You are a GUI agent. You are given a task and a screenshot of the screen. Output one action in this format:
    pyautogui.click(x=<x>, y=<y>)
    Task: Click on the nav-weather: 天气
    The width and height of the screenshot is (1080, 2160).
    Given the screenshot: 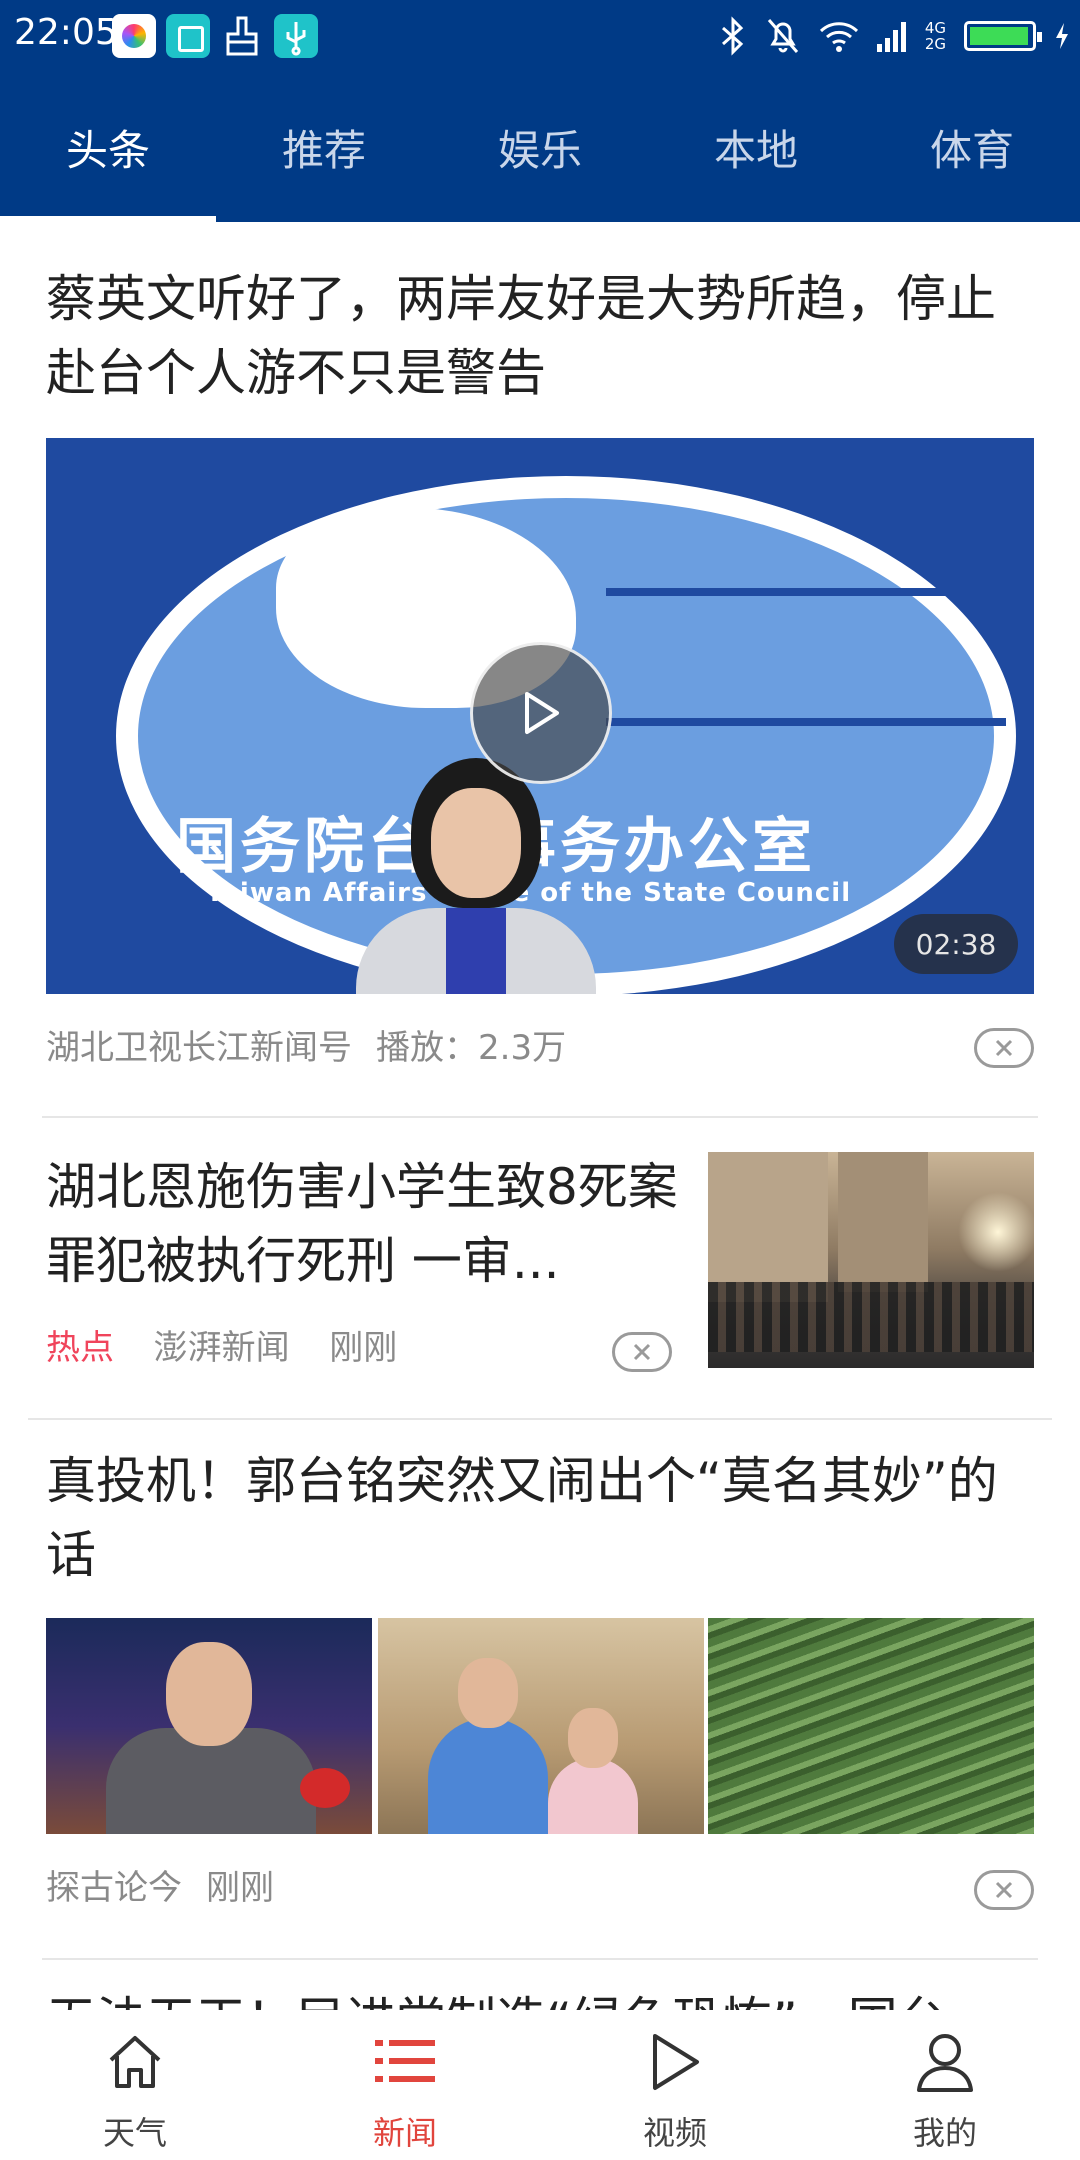 What is the action you would take?
    pyautogui.click(x=135, y=2085)
    